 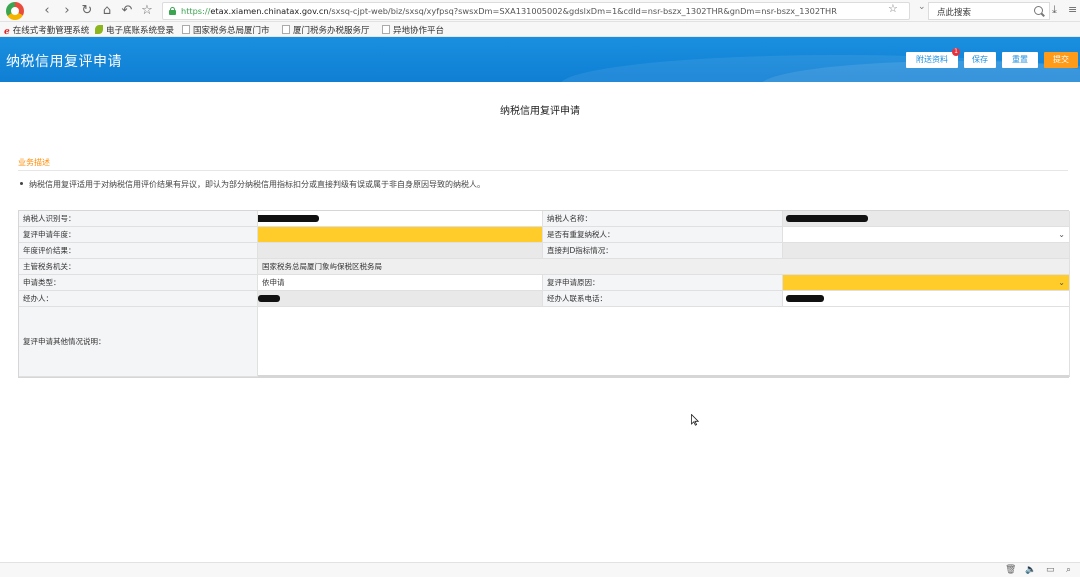 What do you see at coordinates (138, 283) in the screenshot?
I see `apply-type-label: 申请类型：` at bounding box center [138, 283].